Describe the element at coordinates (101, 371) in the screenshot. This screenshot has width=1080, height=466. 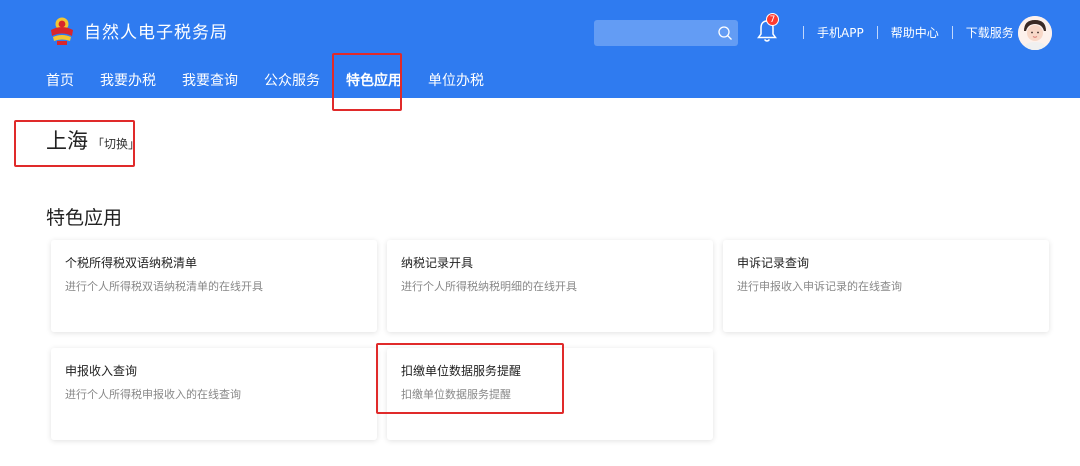
I see `card-title: 申报收入查询` at that location.